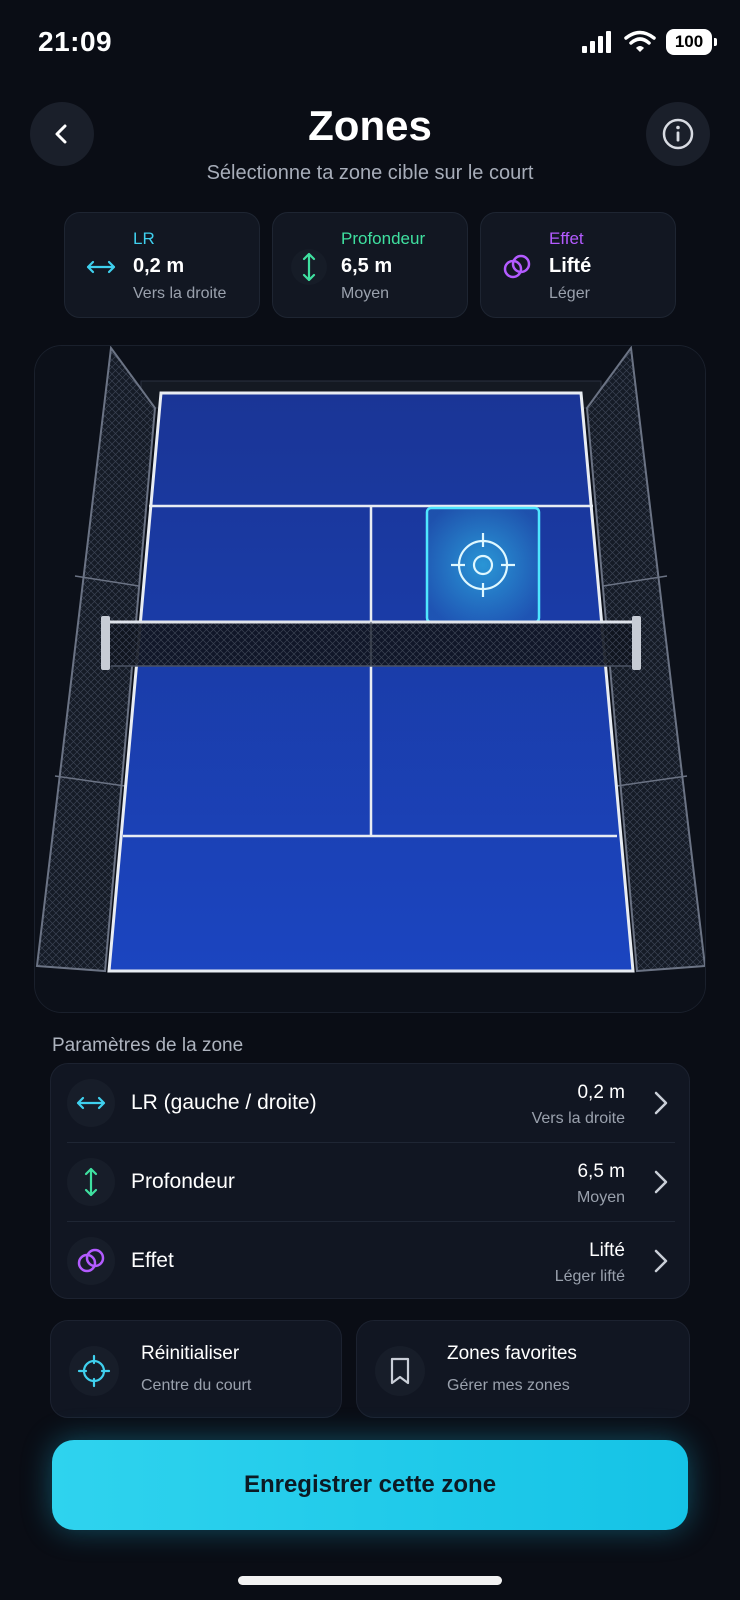 The image size is (740, 1600). I want to click on info-icon, so click(678, 134).